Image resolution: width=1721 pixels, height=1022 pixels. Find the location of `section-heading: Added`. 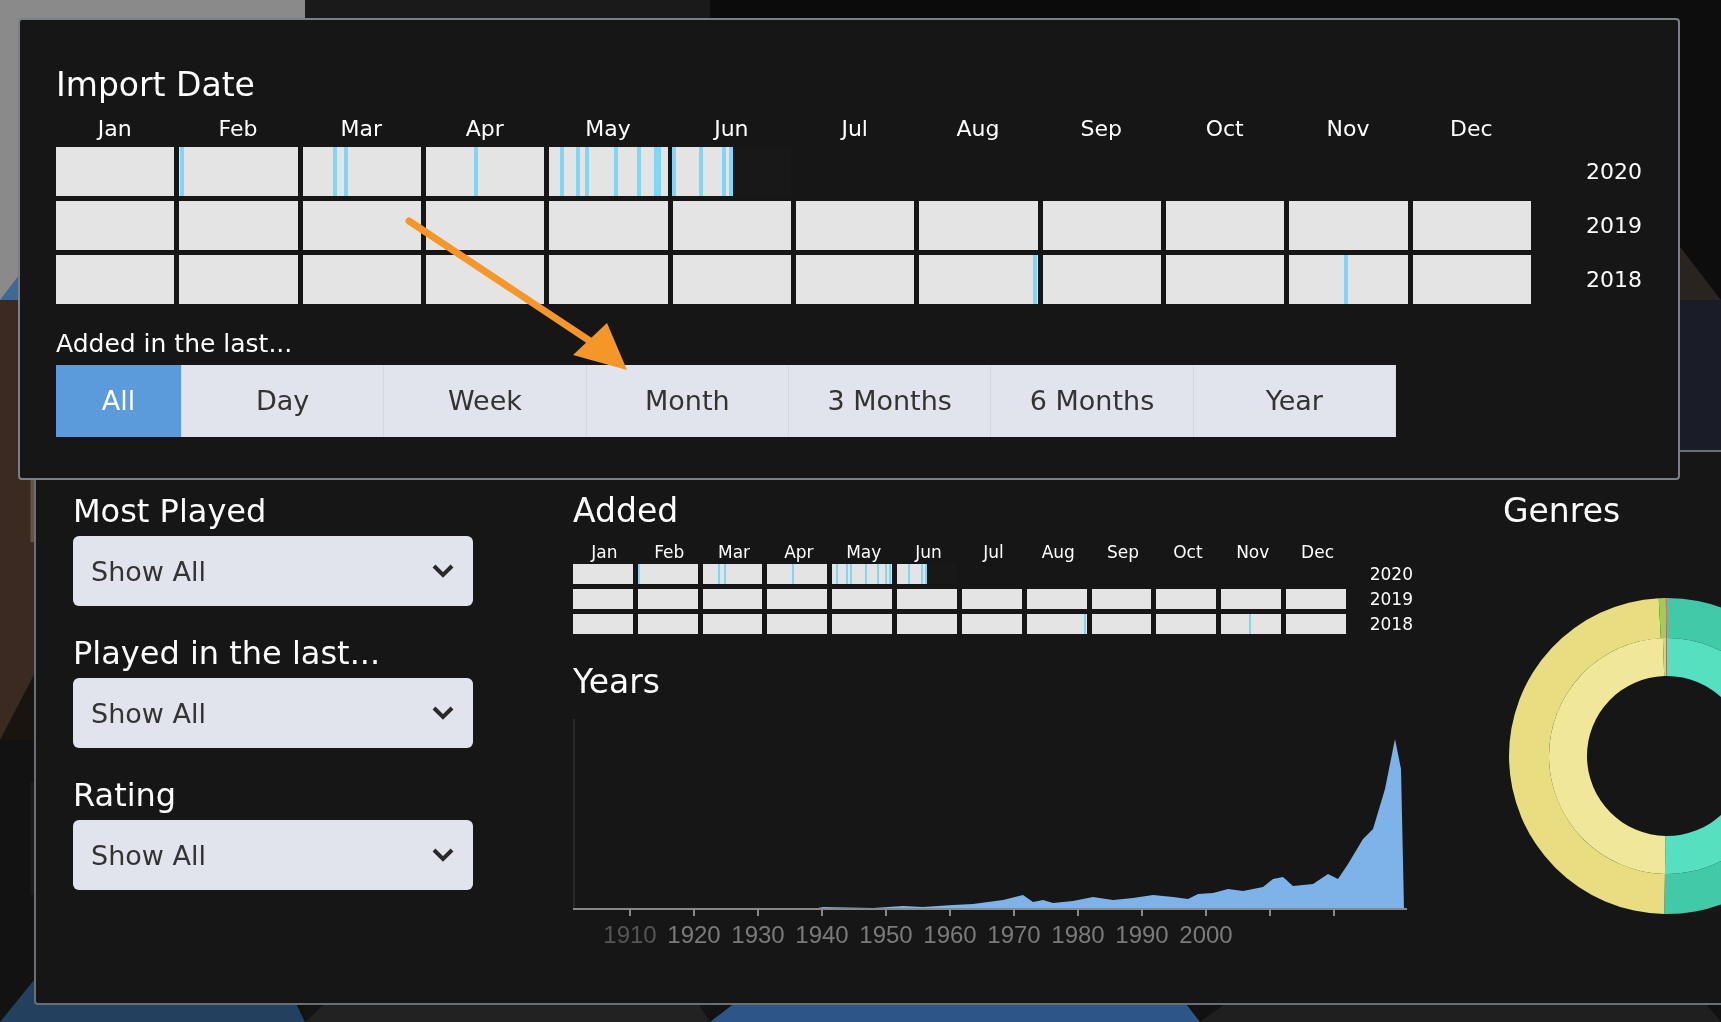

section-heading: Added is located at coordinates (626, 511).